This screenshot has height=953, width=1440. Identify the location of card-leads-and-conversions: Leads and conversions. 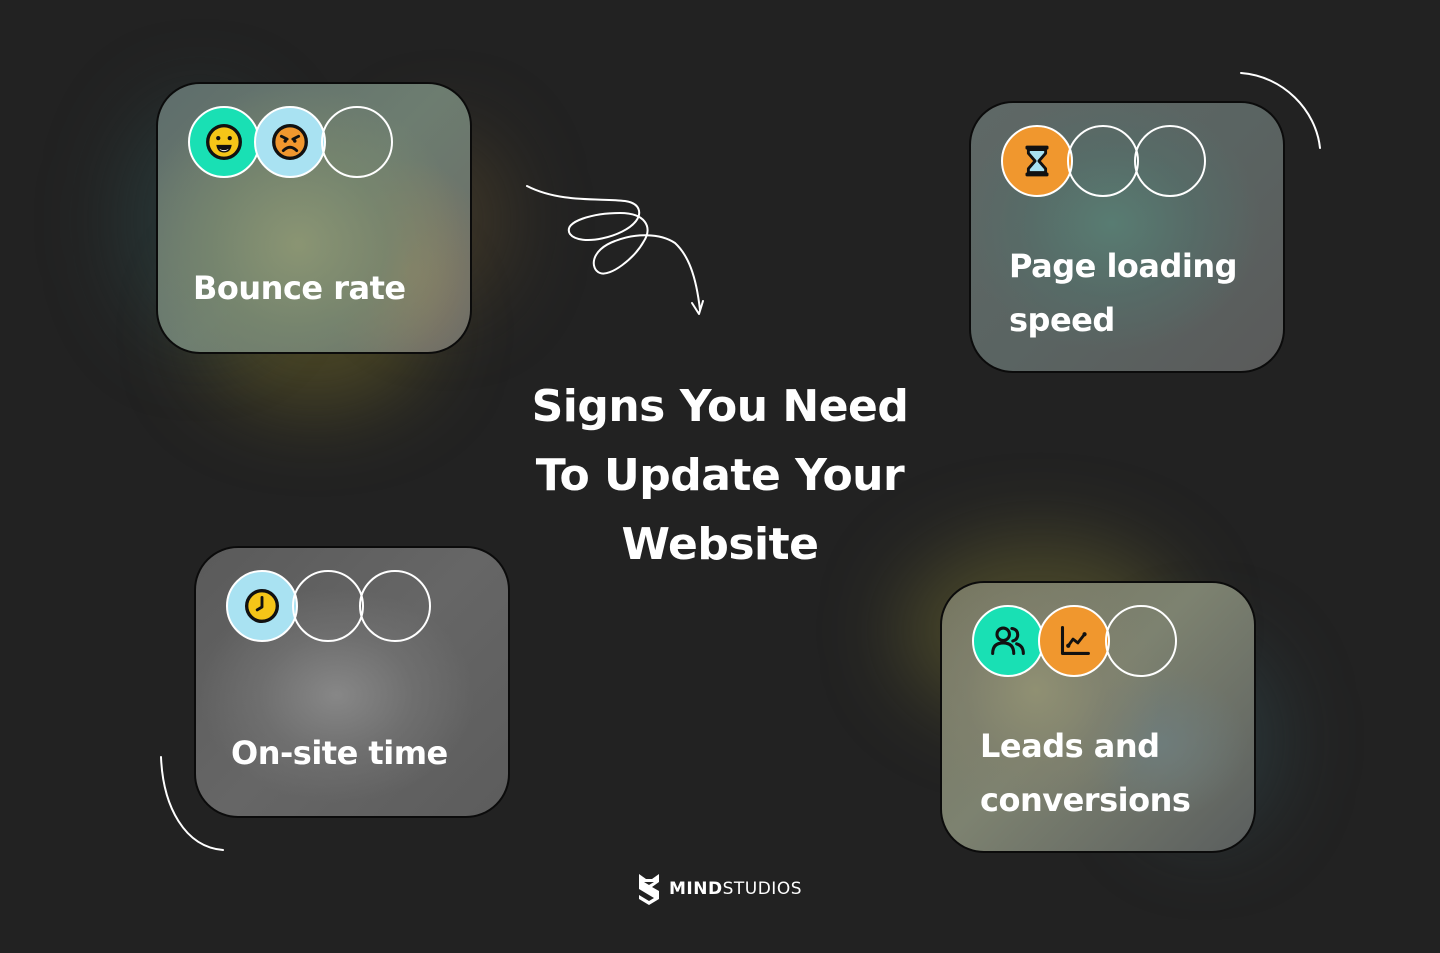
(1098, 717).